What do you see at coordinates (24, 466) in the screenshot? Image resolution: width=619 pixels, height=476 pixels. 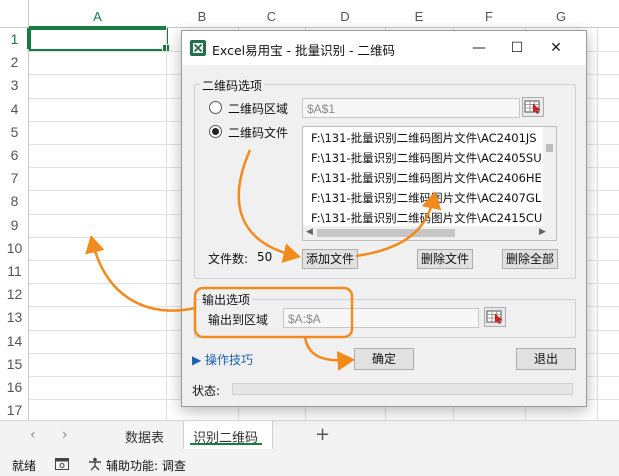 I see `status-ready: 就绪` at bounding box center [24, 466].